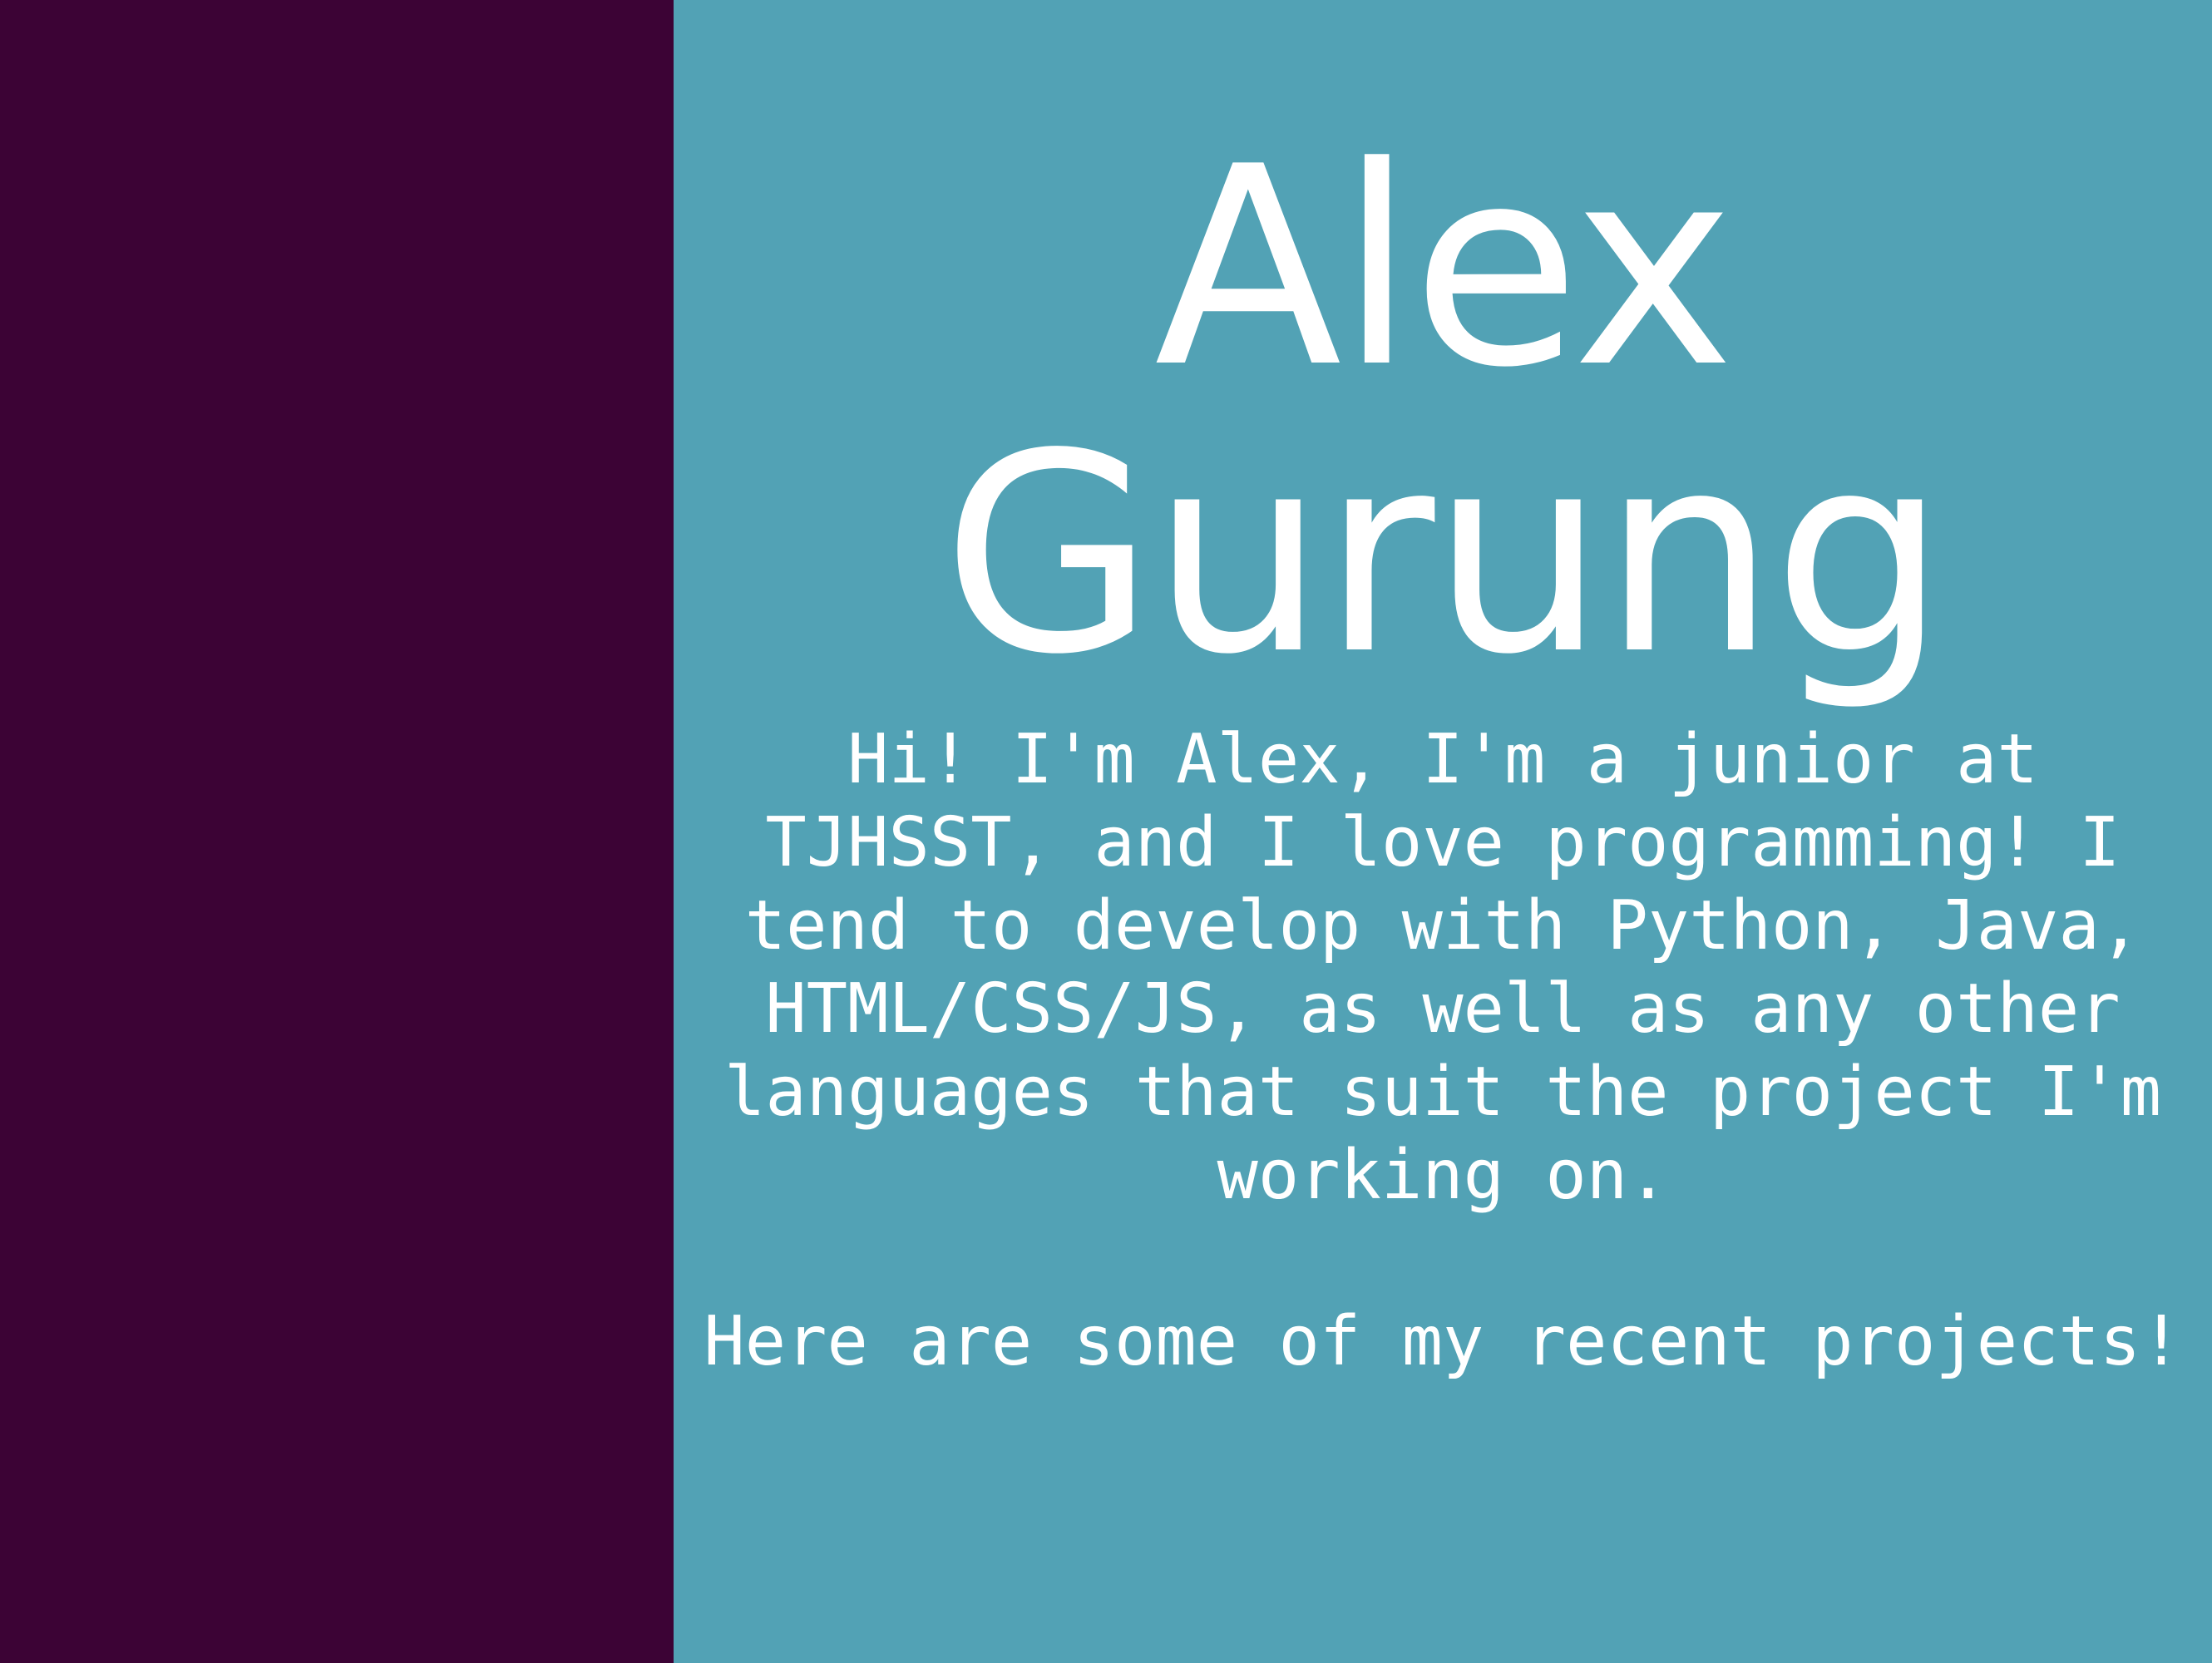 The height and width of the screenshot is (1663, 2212). What do you see at coordinates (1444, 267) in the screenshot?
I see `title-first-name: Alex` at bounding box center [1444, 267].